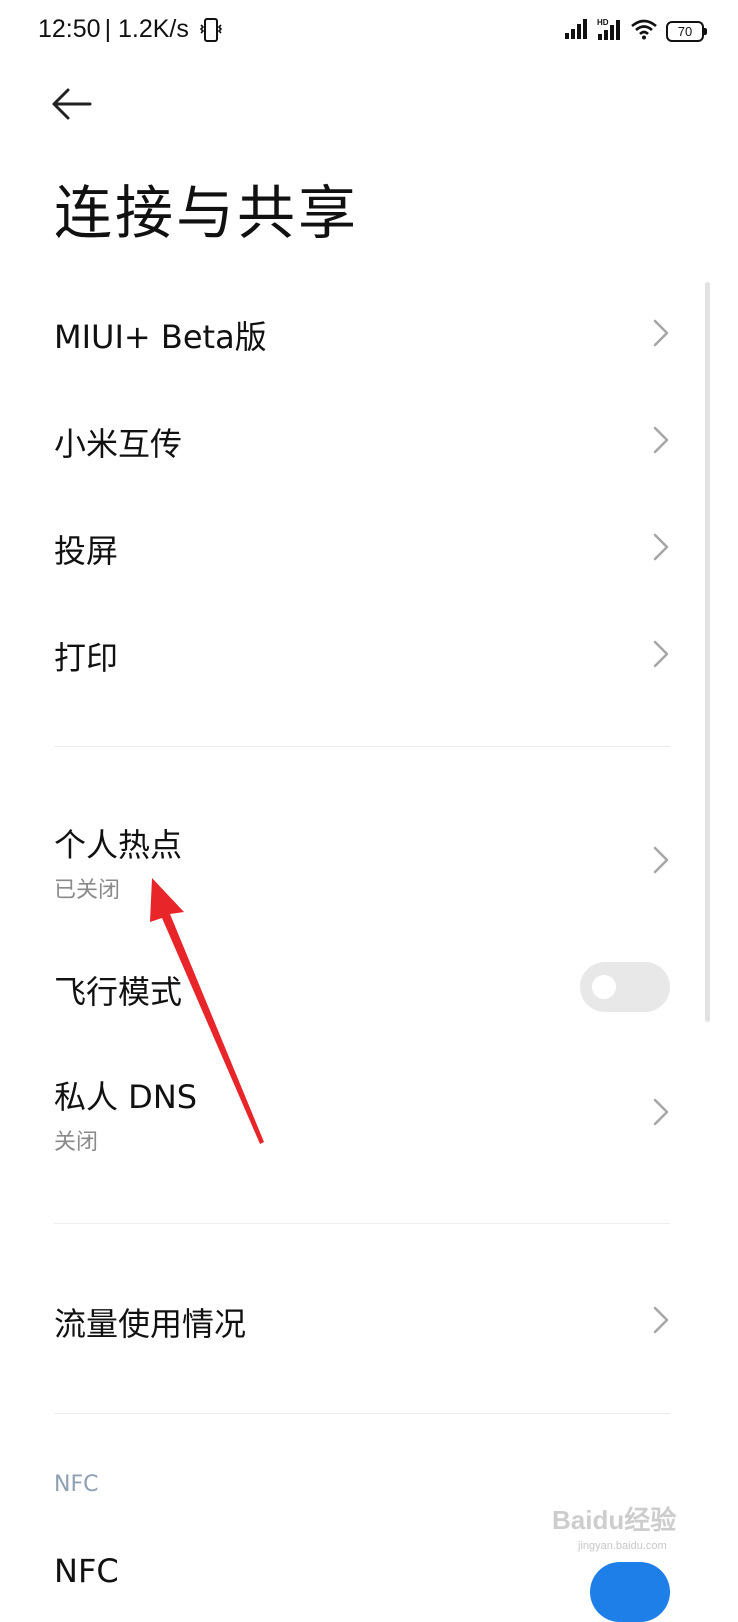  I want to click on back-arrow-icon, so click(72, 104).